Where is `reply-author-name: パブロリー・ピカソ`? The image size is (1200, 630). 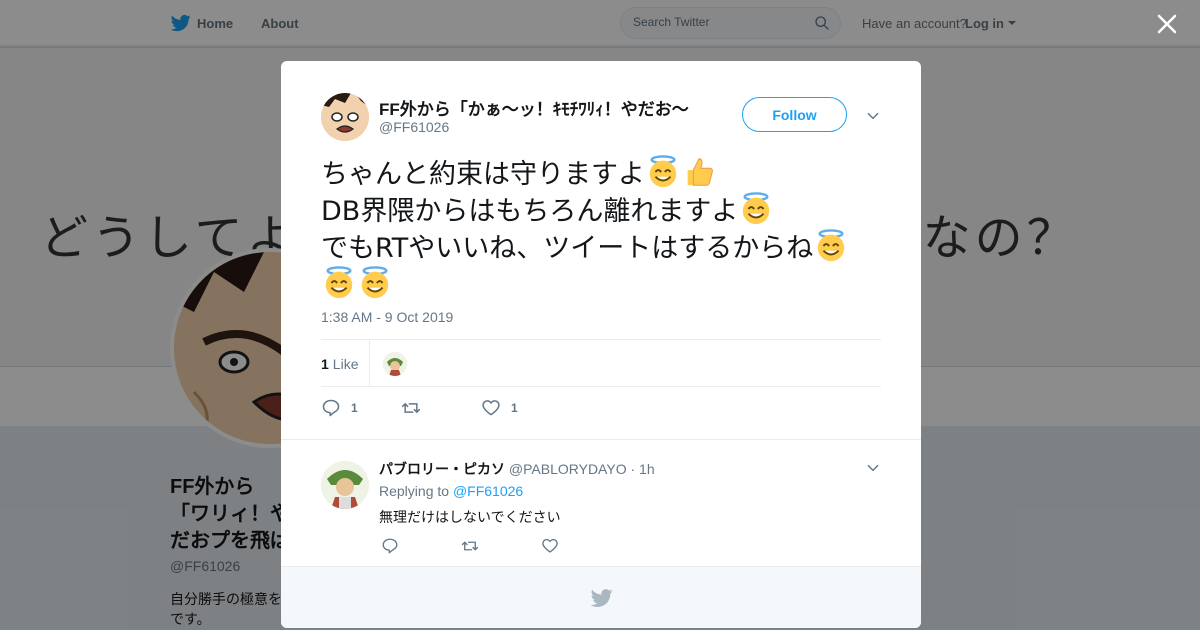
reply-author-name: パブロリー・ピカソ is located at coordinates (442, 469).